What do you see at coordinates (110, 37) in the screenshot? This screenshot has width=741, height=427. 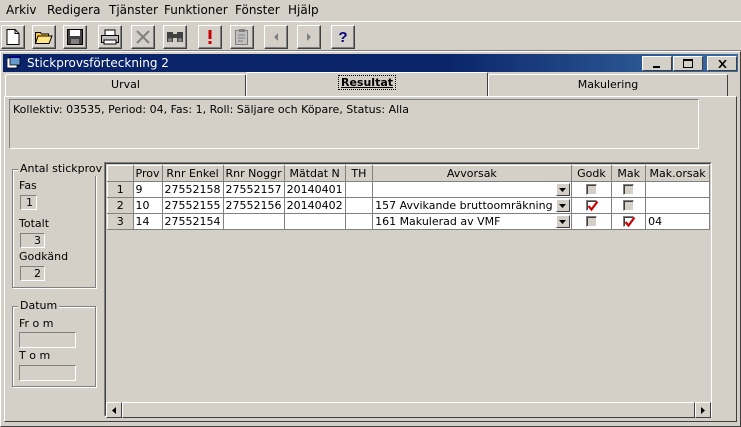 I see `print-icon` at bounding box center [110, 37].